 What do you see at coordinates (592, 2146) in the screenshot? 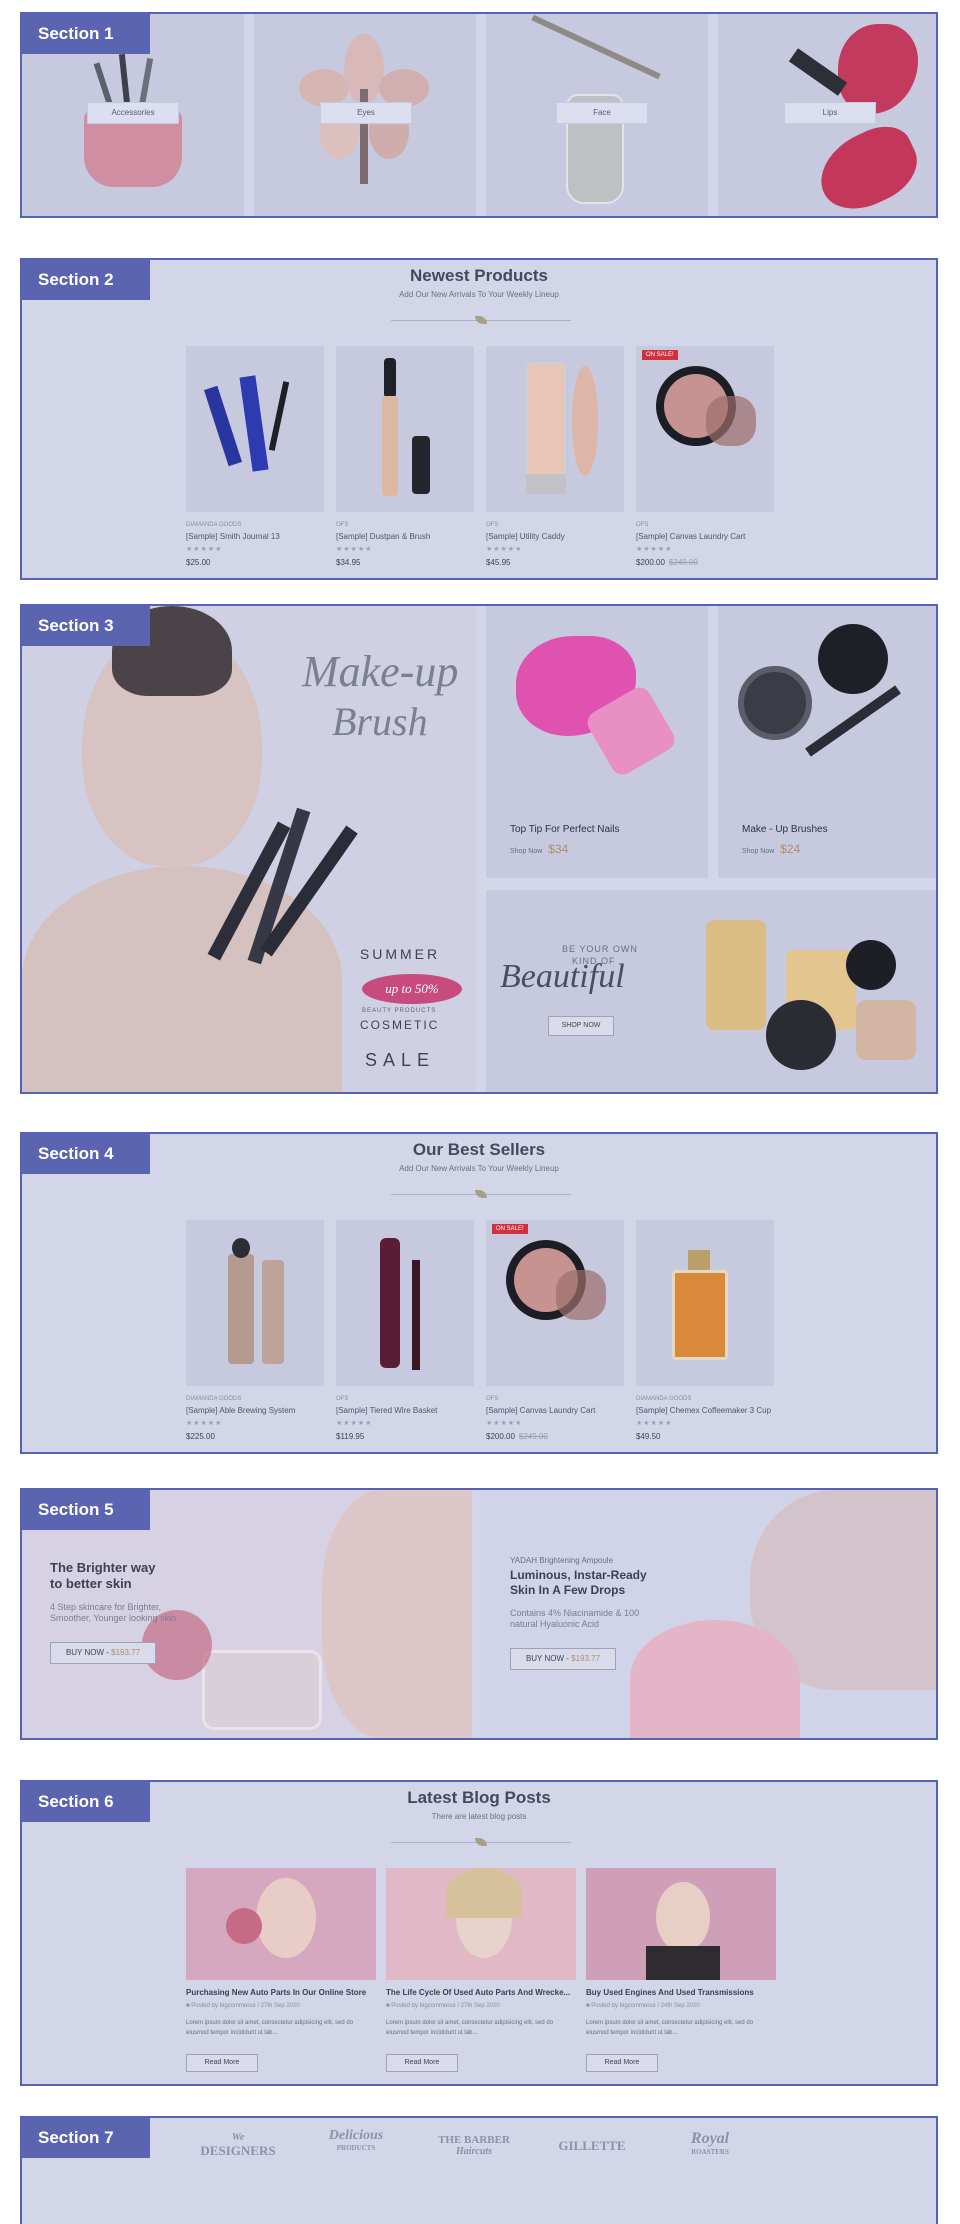
I see `brand-logo-gillette: GILLETTE` at bounding box center [592, 2146].